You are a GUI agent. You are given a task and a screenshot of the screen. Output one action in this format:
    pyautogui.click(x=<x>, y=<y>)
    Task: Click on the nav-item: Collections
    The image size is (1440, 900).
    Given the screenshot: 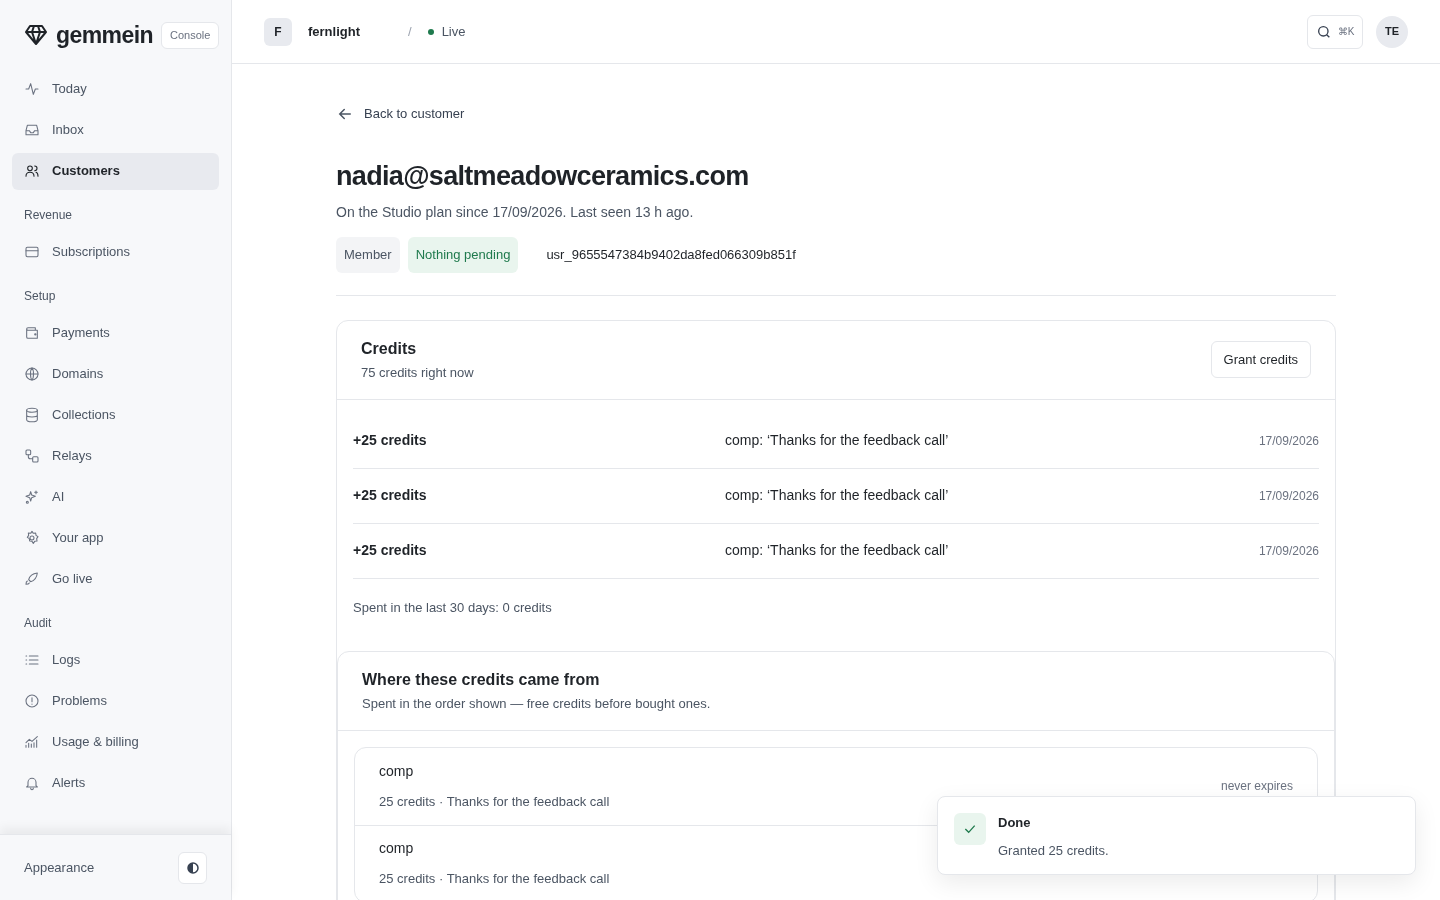 What is the action you would take?
    pyautogui.click(x=115, y=415)
    